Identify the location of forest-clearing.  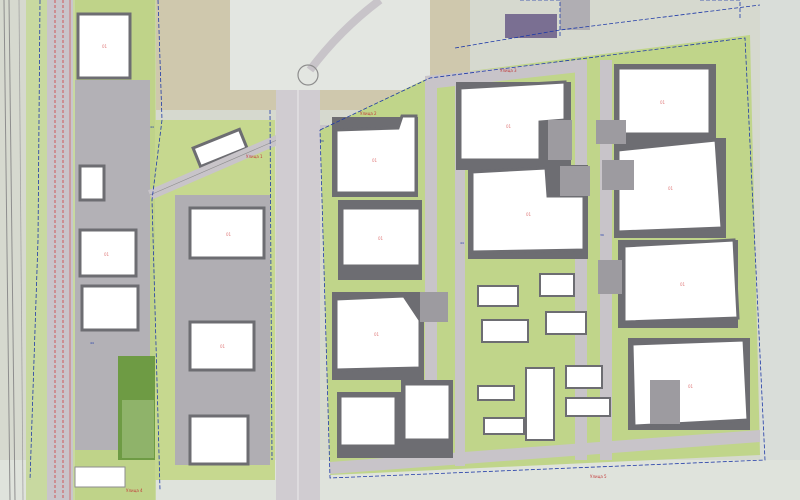
(138, 429).